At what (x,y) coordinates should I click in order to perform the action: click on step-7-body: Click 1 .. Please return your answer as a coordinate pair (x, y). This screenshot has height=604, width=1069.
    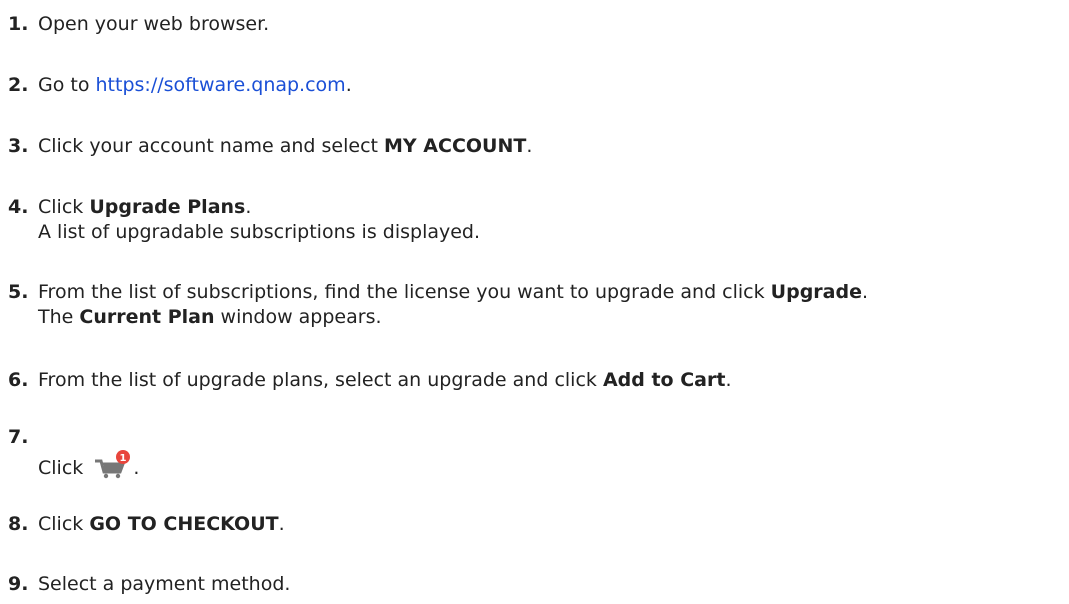
    Looking at the image, I should click on (73, 465).